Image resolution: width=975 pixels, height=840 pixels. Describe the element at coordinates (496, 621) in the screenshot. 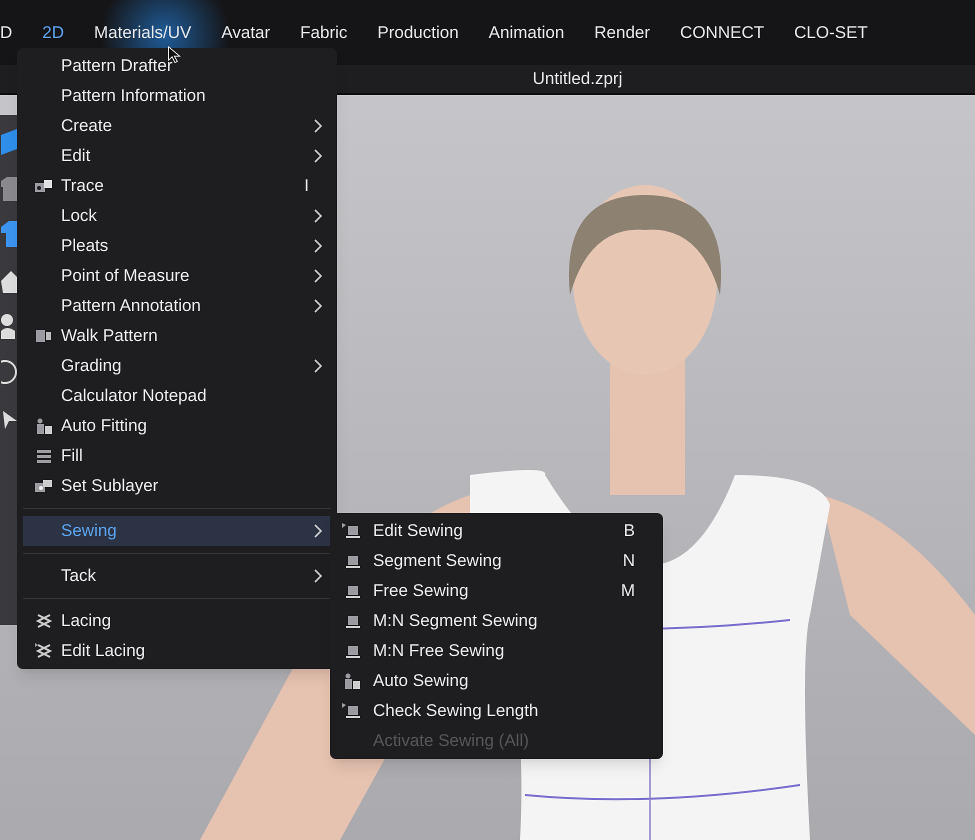

I see `menu-item: M:N Segment Sewing` at that location.